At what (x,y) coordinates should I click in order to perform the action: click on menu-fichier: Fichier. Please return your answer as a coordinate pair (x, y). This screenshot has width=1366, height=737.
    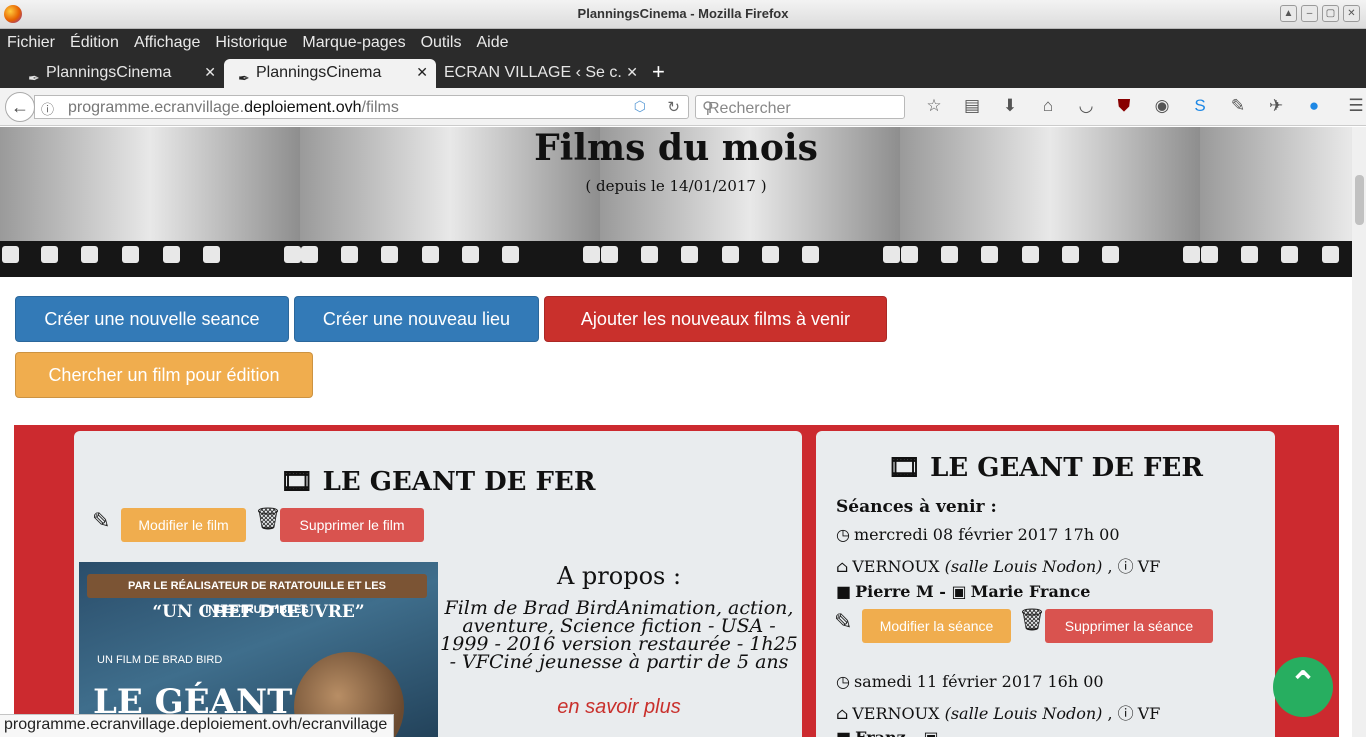
    Looking at the image, I should click on (31, 43).